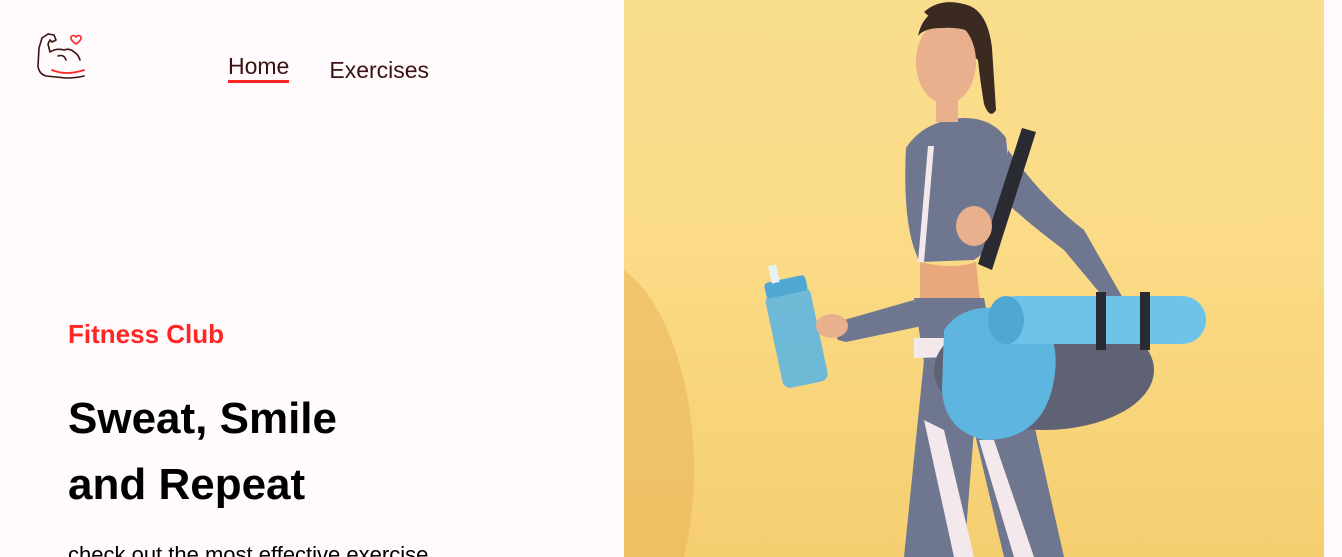 The image size is (1342, 557). I want to click on headline-line-2: and Repeat, so click(187, 484).